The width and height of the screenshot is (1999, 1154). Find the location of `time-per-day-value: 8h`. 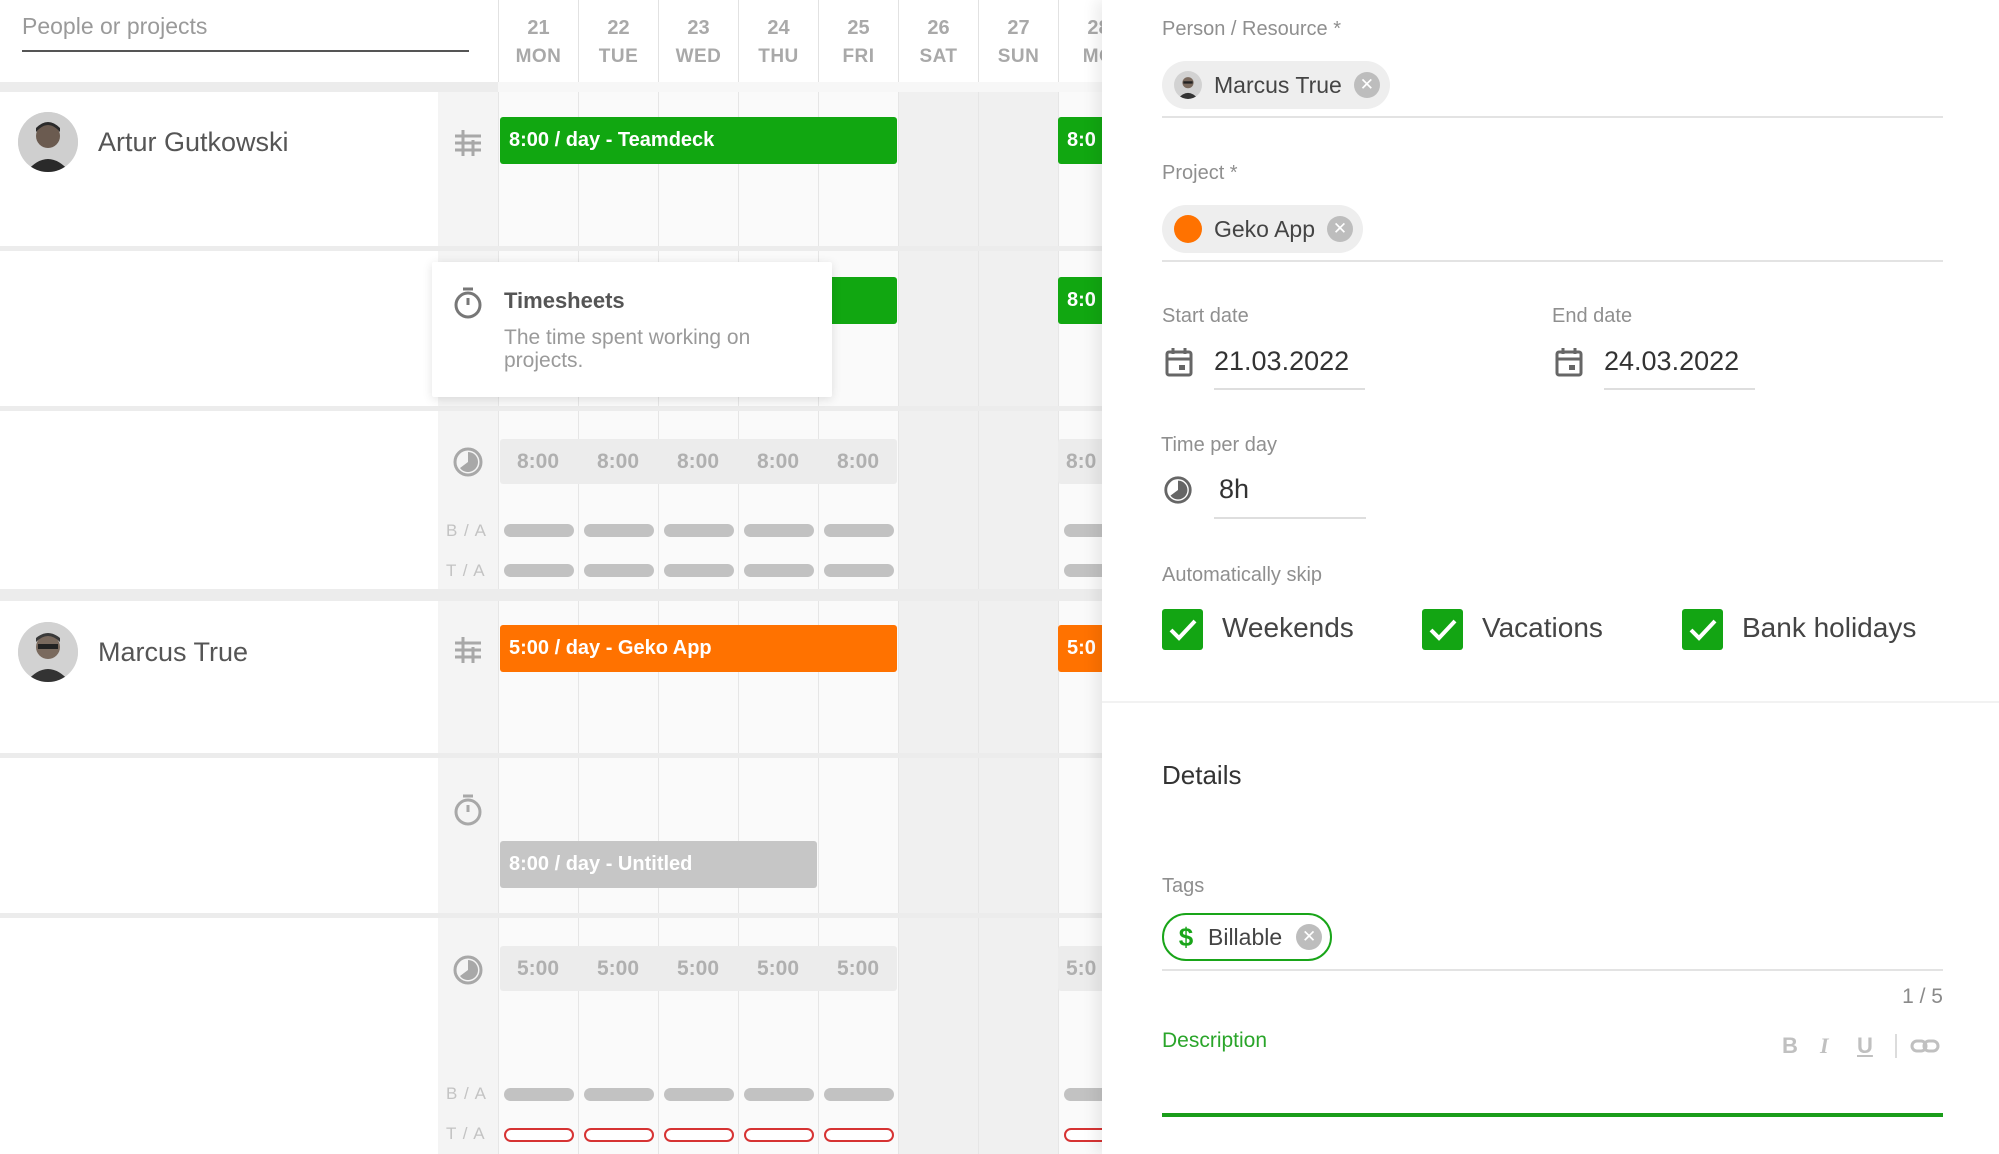

time-per-day-value: 8h is located at coordinates (1234, 489).